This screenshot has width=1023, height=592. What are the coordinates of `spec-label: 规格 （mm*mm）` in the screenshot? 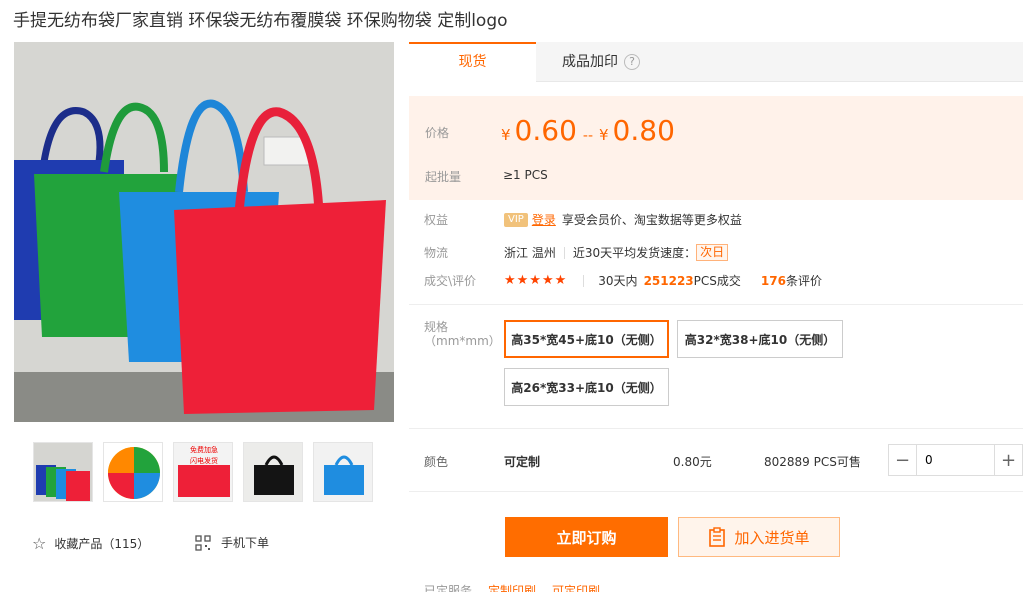 It's located at (462, 334).